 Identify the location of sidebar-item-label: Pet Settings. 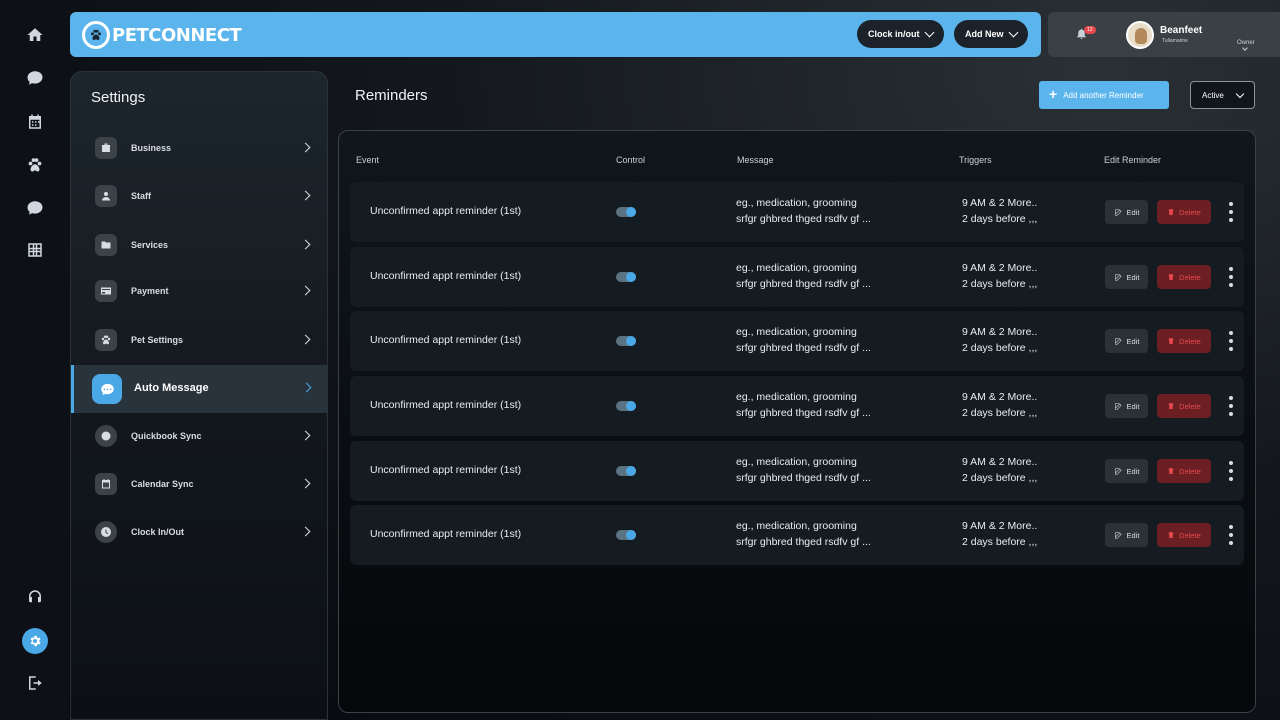
(157, 340).